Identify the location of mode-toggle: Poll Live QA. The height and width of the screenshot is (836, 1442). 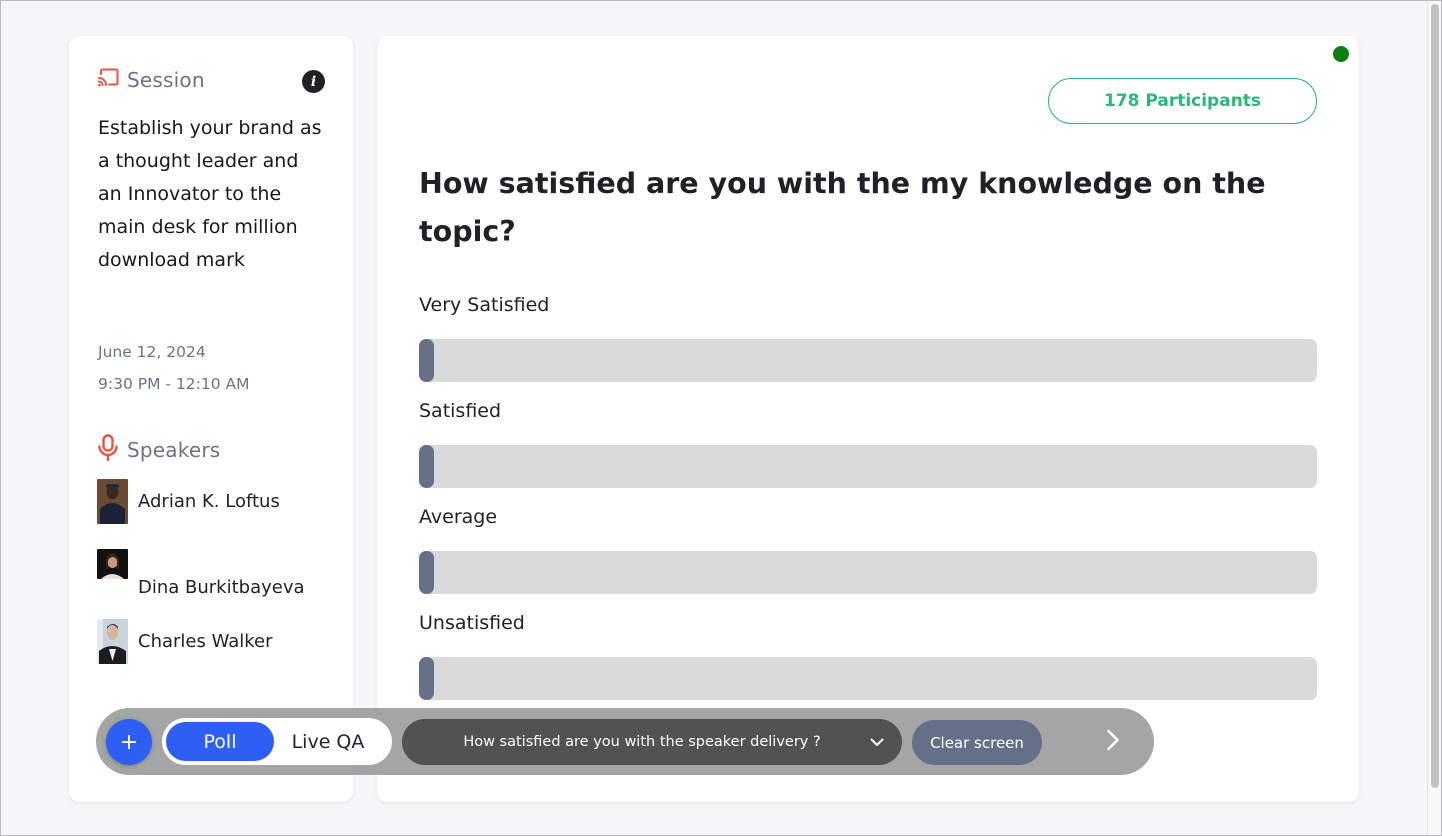
(277, 741).